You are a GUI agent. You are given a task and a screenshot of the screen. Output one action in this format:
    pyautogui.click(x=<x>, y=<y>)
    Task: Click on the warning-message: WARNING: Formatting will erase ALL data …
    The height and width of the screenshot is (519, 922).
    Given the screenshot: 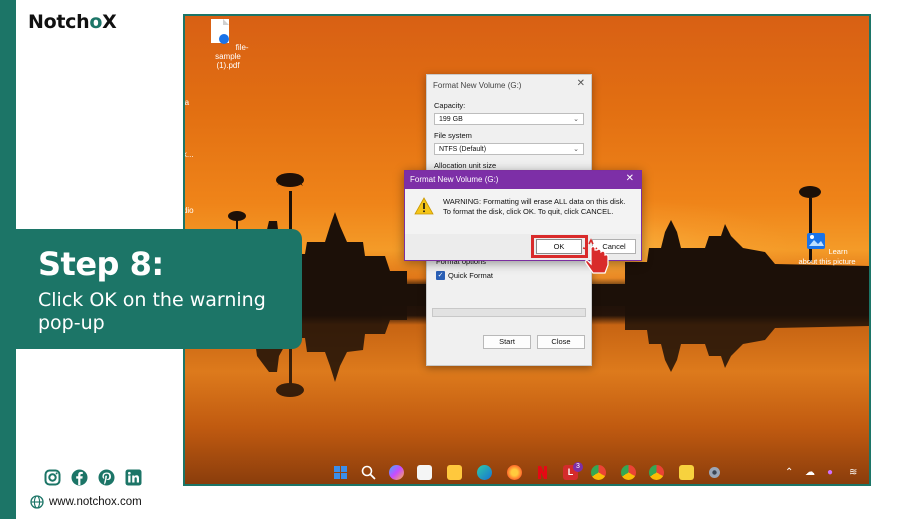 What is the action you would take?
    pyautogui.click(x=534, y=206)
    